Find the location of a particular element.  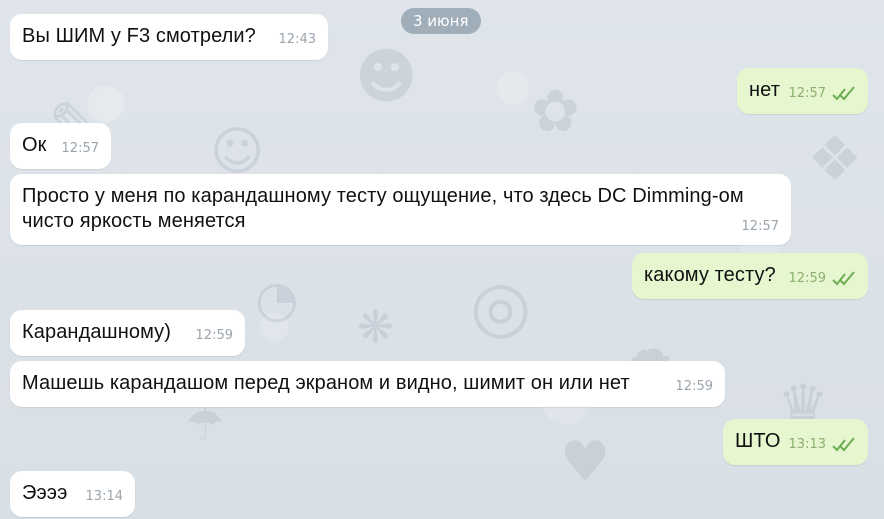

message-meta: 13:13 is located at coordinates (822, 444).